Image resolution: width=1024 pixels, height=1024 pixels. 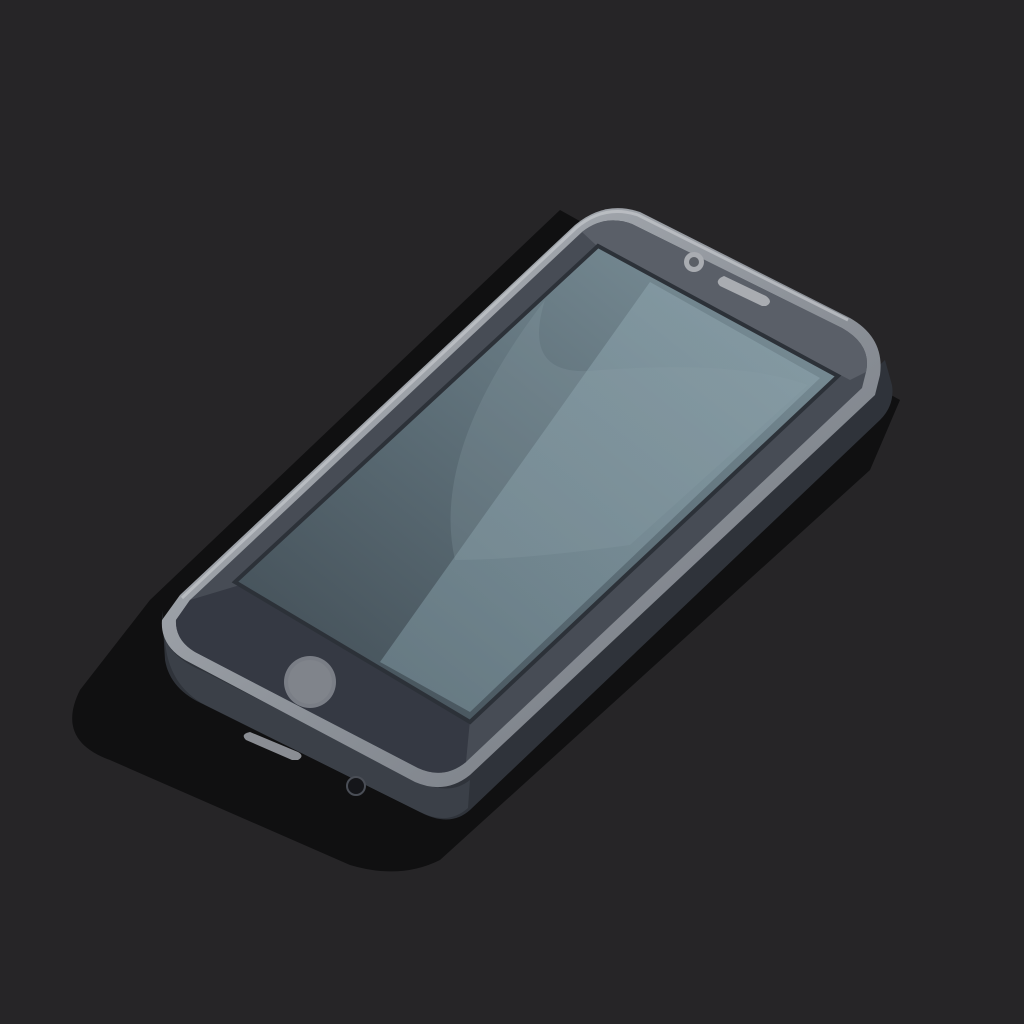 What do you see at coordinates (310, 682) in the screenshot?
I see `home-button-inner` at bounding box center [310, 682].